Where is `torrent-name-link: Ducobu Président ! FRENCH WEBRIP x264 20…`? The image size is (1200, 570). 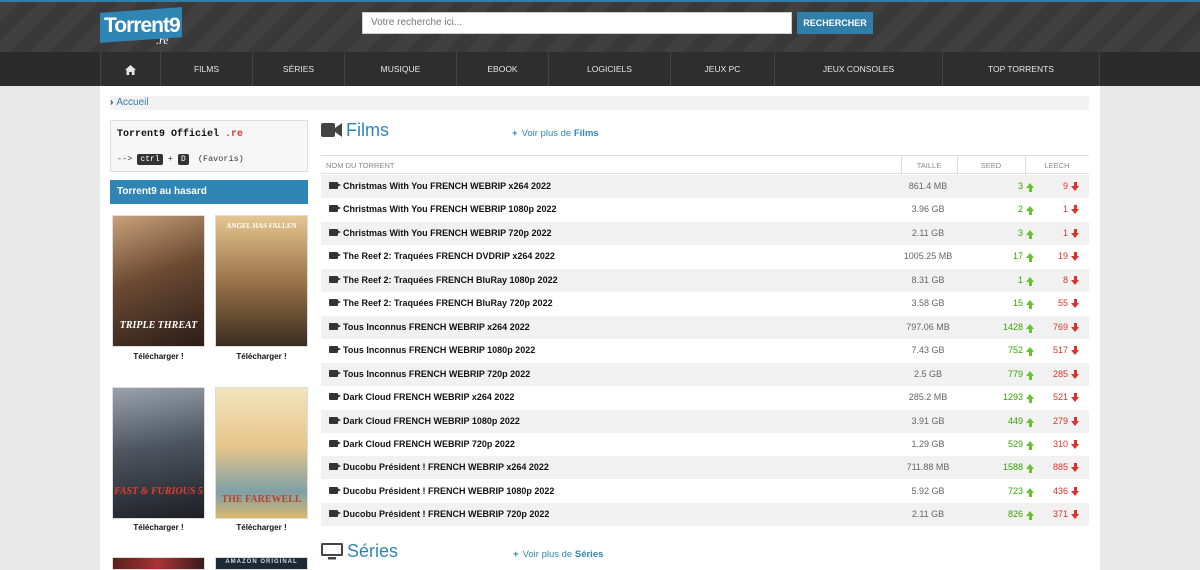
torrent-name-link: Ducobu Président ! FRENCH WEBRIP x264 20… is located at coordinates (446, 467).